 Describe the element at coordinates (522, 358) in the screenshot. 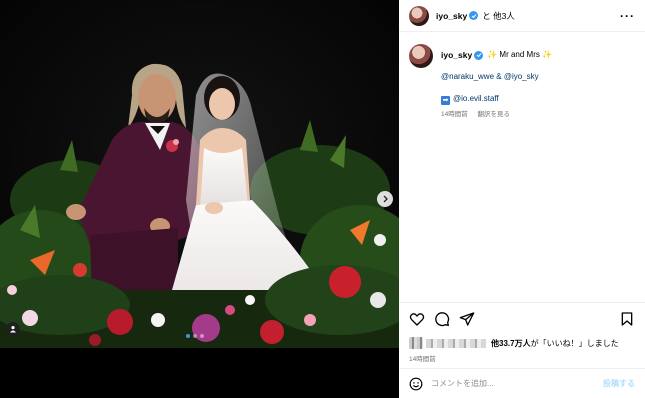

I see `post-date: 14時間前` at that location.